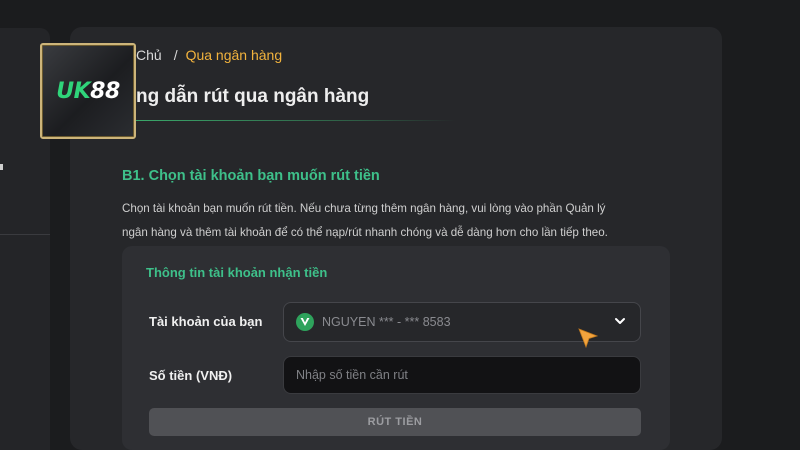 This screenshot has width=800, height=450. I want to click on logo-text: UK88, so click(88, 91).